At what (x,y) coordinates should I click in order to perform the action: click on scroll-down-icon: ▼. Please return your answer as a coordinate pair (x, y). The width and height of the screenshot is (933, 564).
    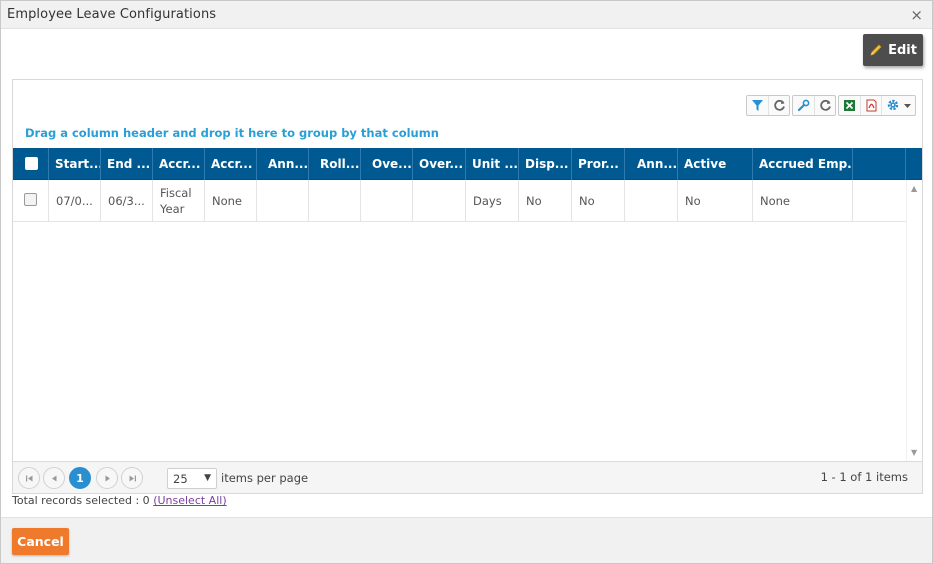
    Looking at the image, I should click on (914, 452).